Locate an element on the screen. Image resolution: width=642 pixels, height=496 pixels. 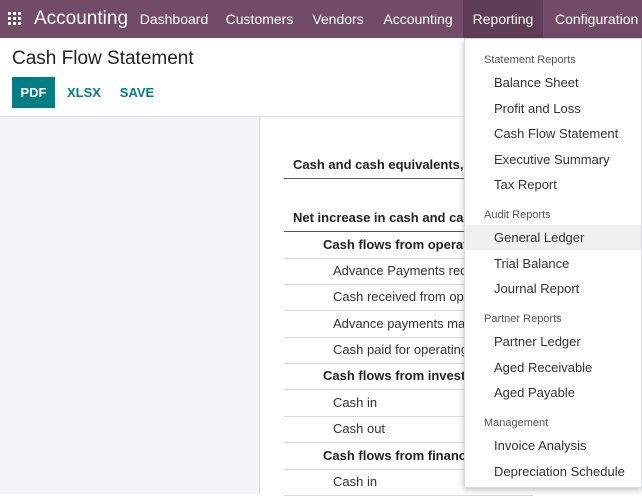
app-brand: Accounting is located at coordinates (81, 19).